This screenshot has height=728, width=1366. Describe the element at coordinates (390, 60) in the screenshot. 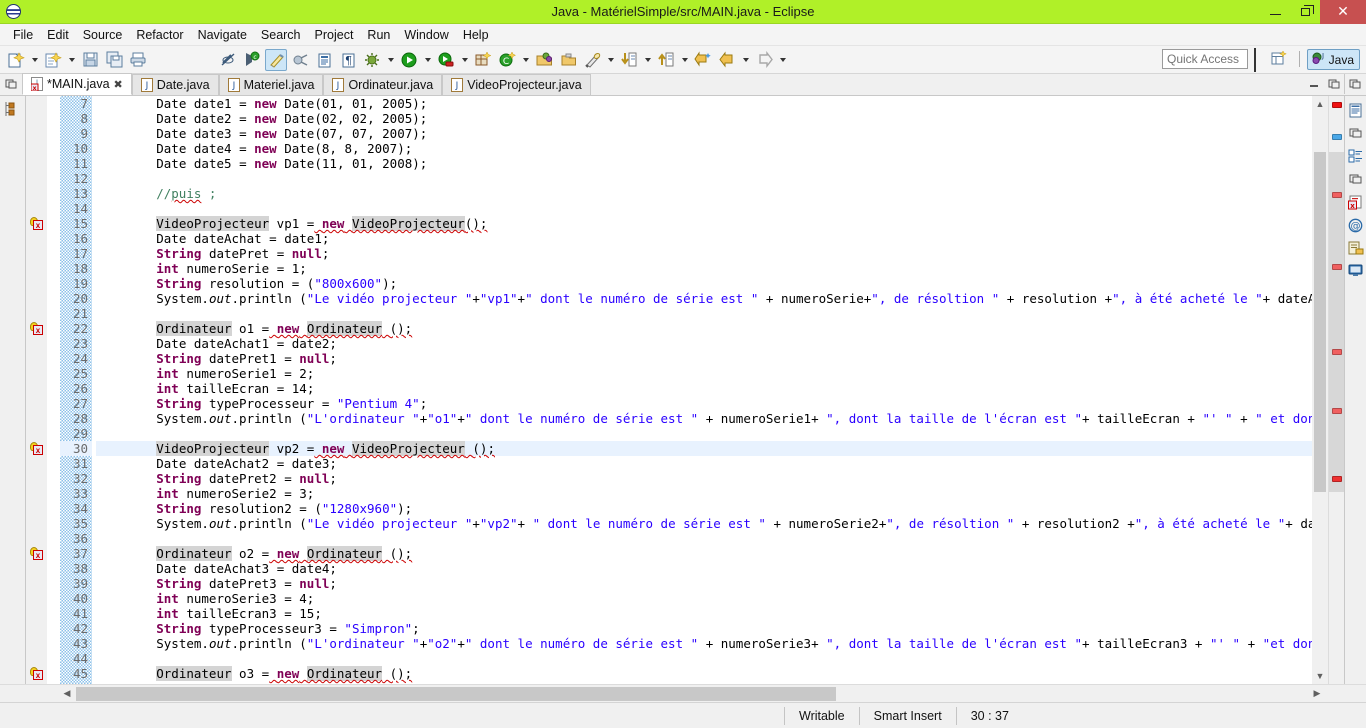

I see `debug-dropdown-icon` at that location.